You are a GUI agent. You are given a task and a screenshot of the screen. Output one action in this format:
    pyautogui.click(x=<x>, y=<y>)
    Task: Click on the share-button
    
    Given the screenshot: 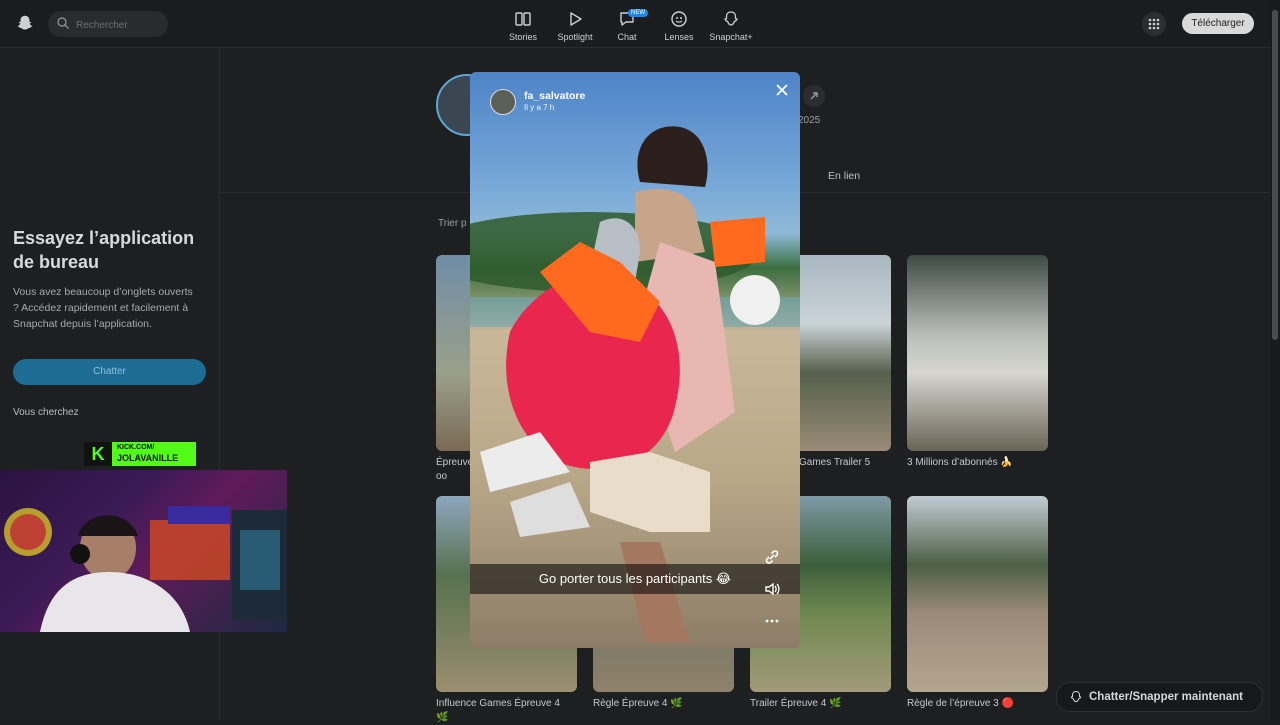 What is the action you would take?
    pyautogui.click(x=814, y=96)
    